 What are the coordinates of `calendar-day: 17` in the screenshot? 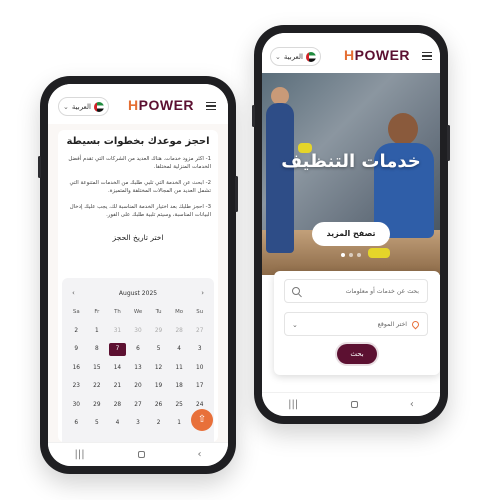 It's located at (199, 386).